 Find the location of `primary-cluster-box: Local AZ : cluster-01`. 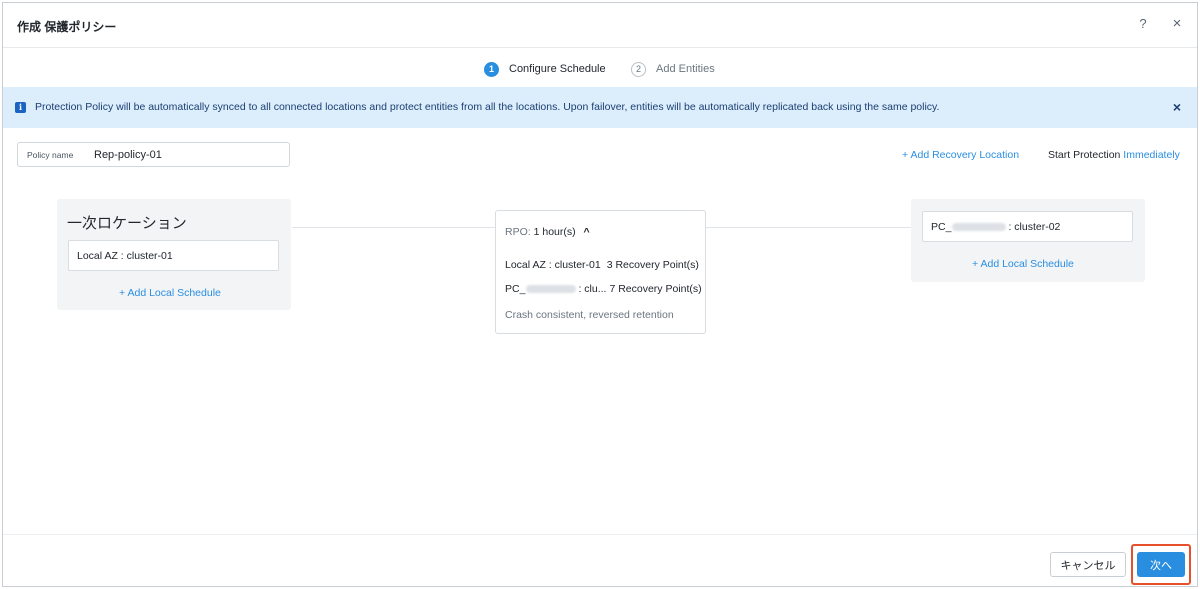

primary-cluster-box: Local AZ : cluster-01 is located at coordinates (173, 255).